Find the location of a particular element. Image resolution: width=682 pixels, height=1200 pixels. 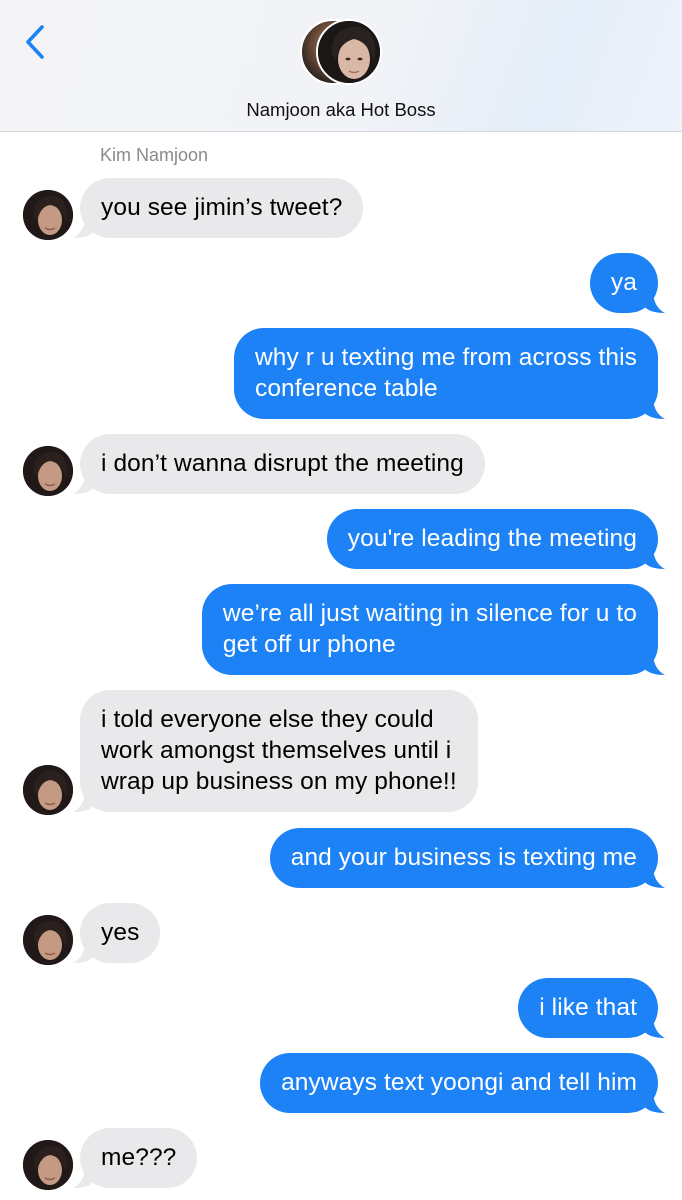

message-text: anyways text yoongi and tell him is located at coordinates (459, 1082).